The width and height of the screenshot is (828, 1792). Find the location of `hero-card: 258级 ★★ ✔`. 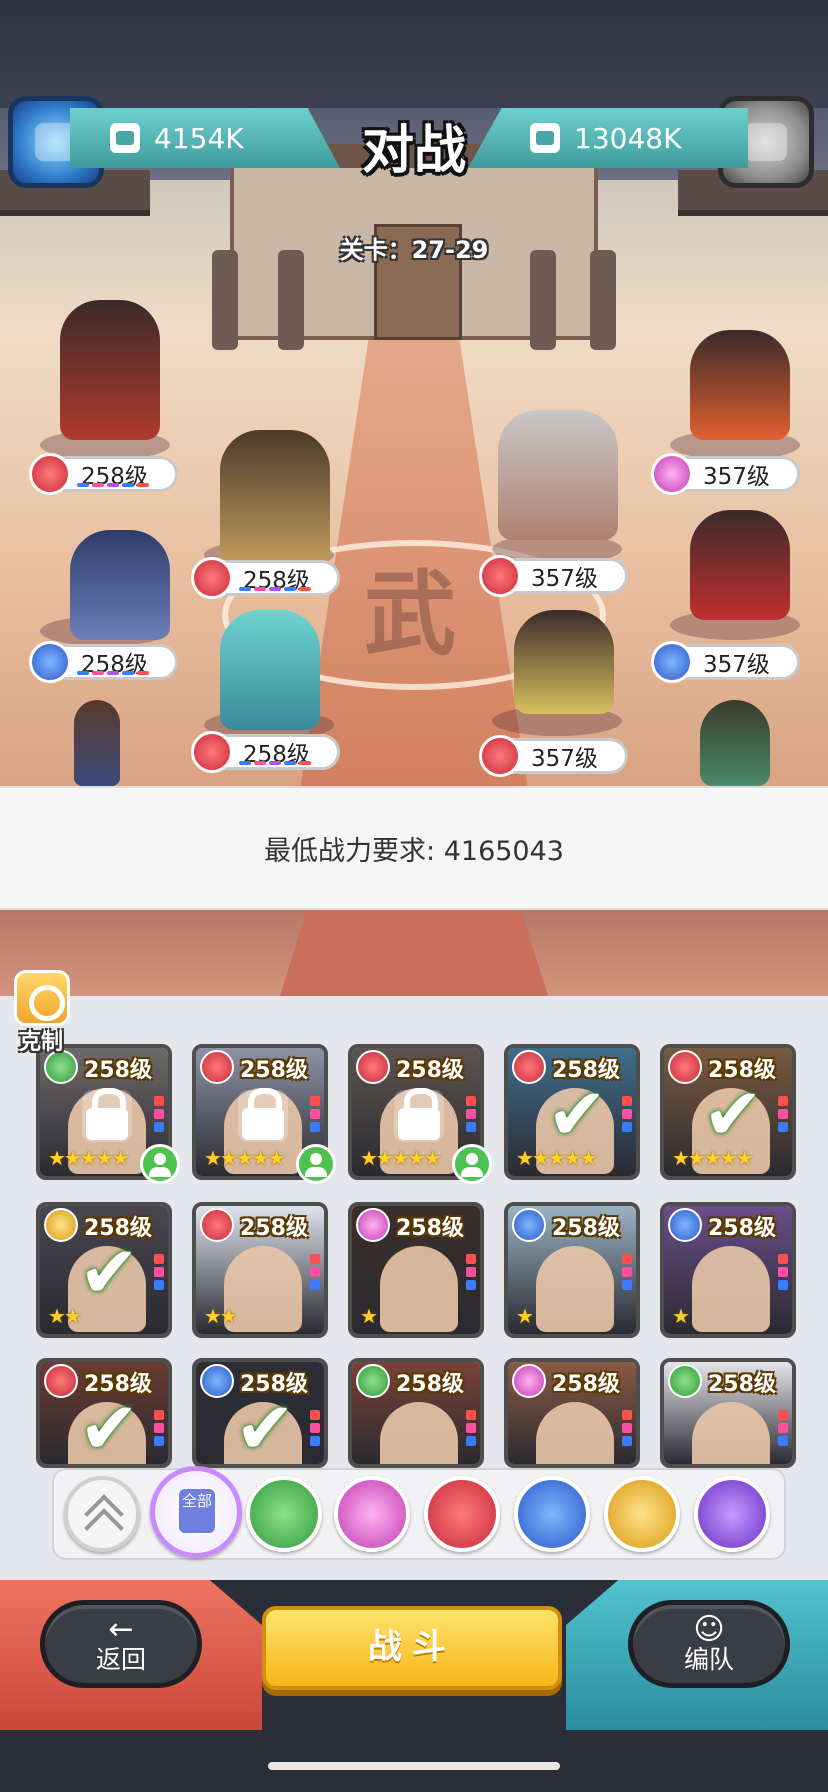

hero-card: 258级 ★★ ✔ is located at coordinates (104, 1270).